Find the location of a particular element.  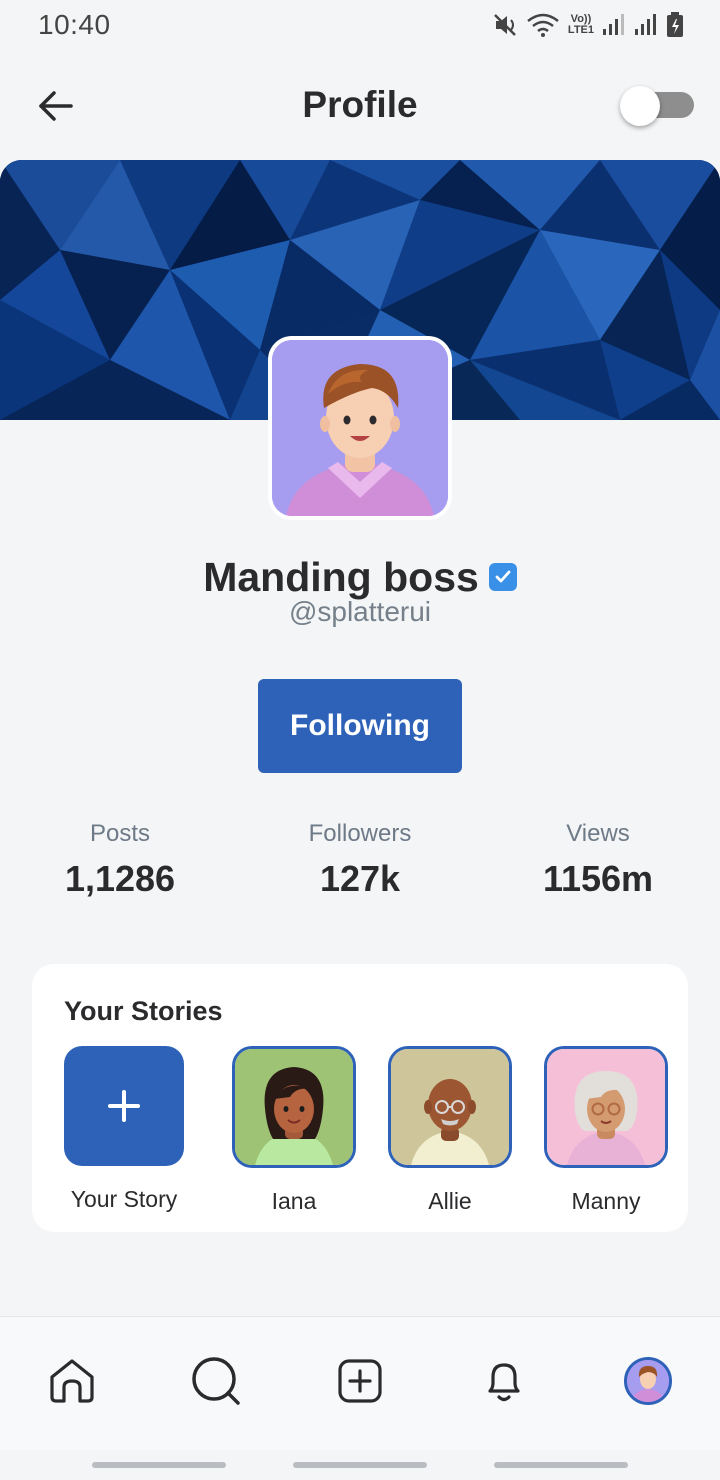

status-icons: Vo)) LTE1 is located at coordinates (588, 25).